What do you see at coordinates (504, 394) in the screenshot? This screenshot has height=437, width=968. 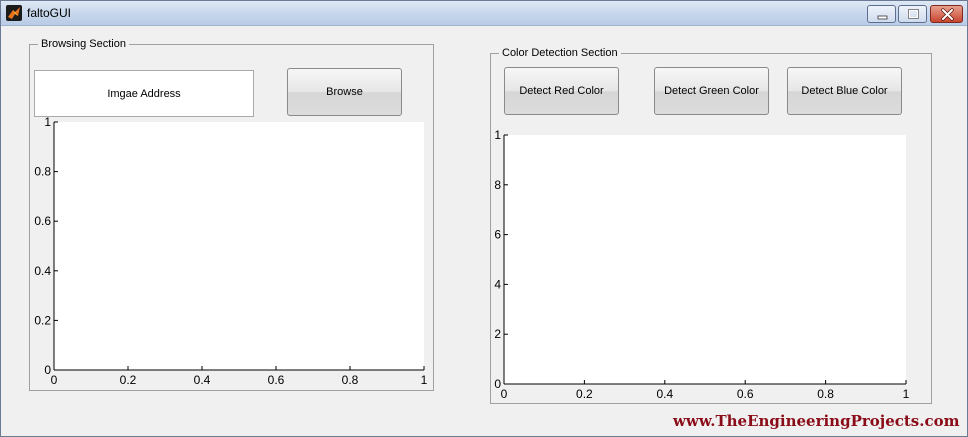 I see `right-axes-x-tick-label: 0` at bounding box center [504, 394].